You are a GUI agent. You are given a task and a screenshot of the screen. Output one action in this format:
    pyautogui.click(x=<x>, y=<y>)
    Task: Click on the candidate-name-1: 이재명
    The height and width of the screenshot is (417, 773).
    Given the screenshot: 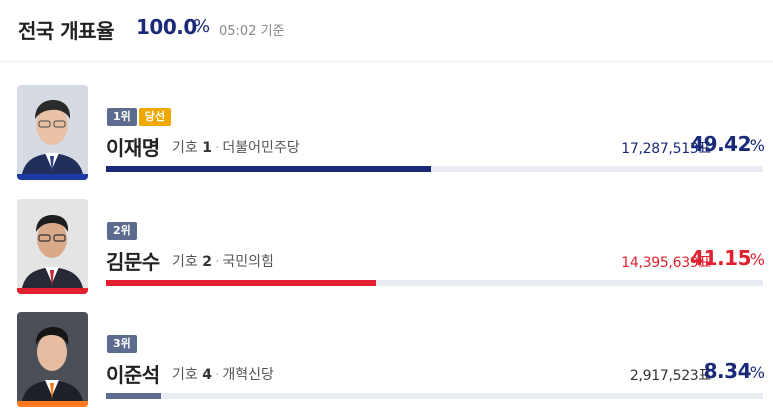 What is the action you would take?
    pyautogui.click(x=133, y=148)
    